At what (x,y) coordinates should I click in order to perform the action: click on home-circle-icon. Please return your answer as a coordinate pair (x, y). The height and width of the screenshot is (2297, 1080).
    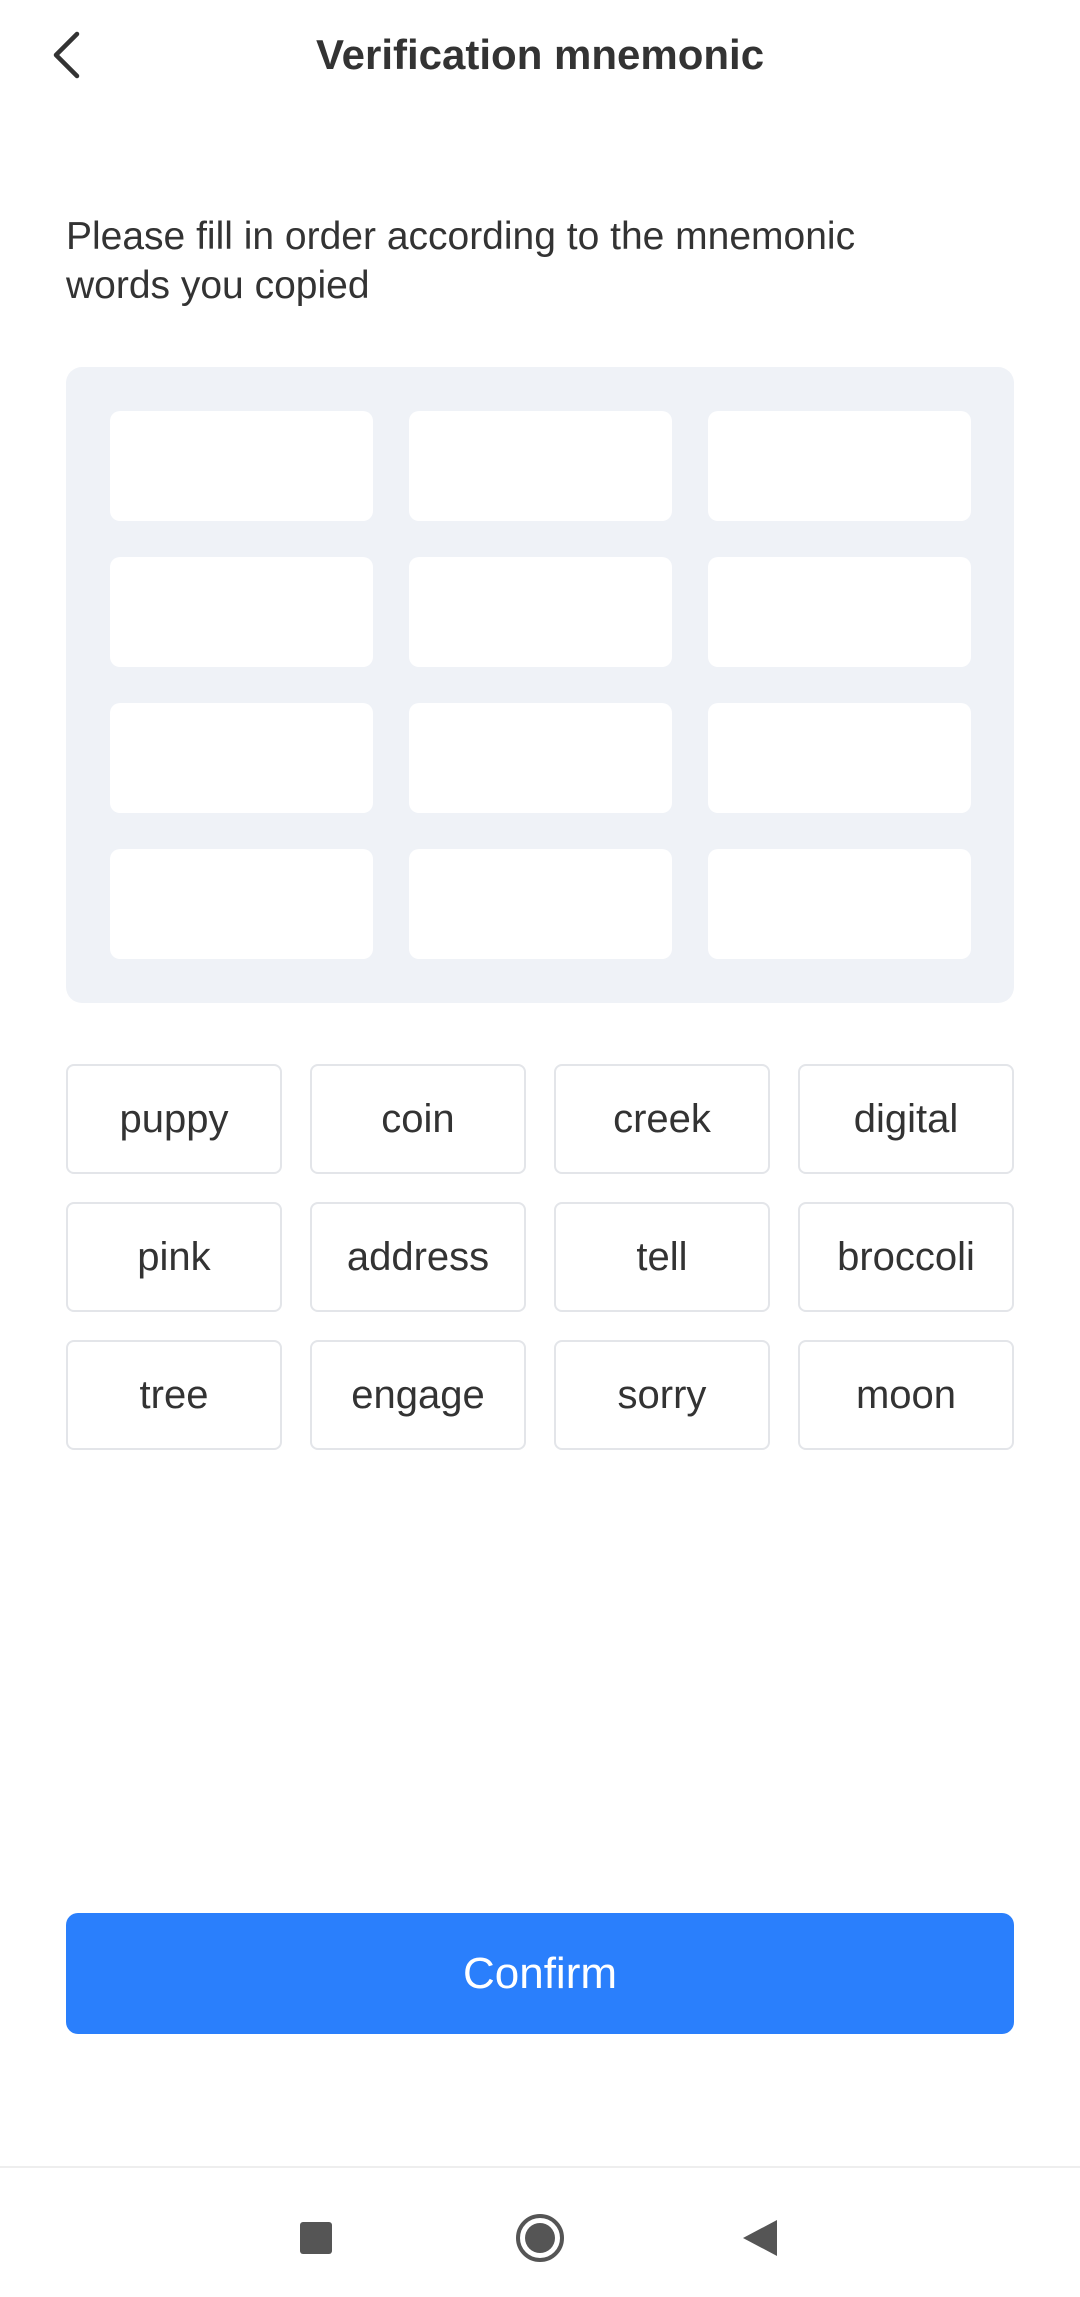
    Looking at the image, I should click on (540, 2238).